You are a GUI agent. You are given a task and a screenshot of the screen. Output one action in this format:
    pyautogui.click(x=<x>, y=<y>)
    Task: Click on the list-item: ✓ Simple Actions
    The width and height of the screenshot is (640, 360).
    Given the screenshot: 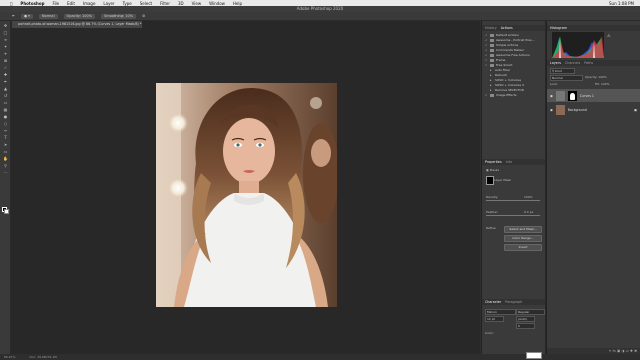 What is the action you would take?
    pyautogui.click(x=501, y=45)
    